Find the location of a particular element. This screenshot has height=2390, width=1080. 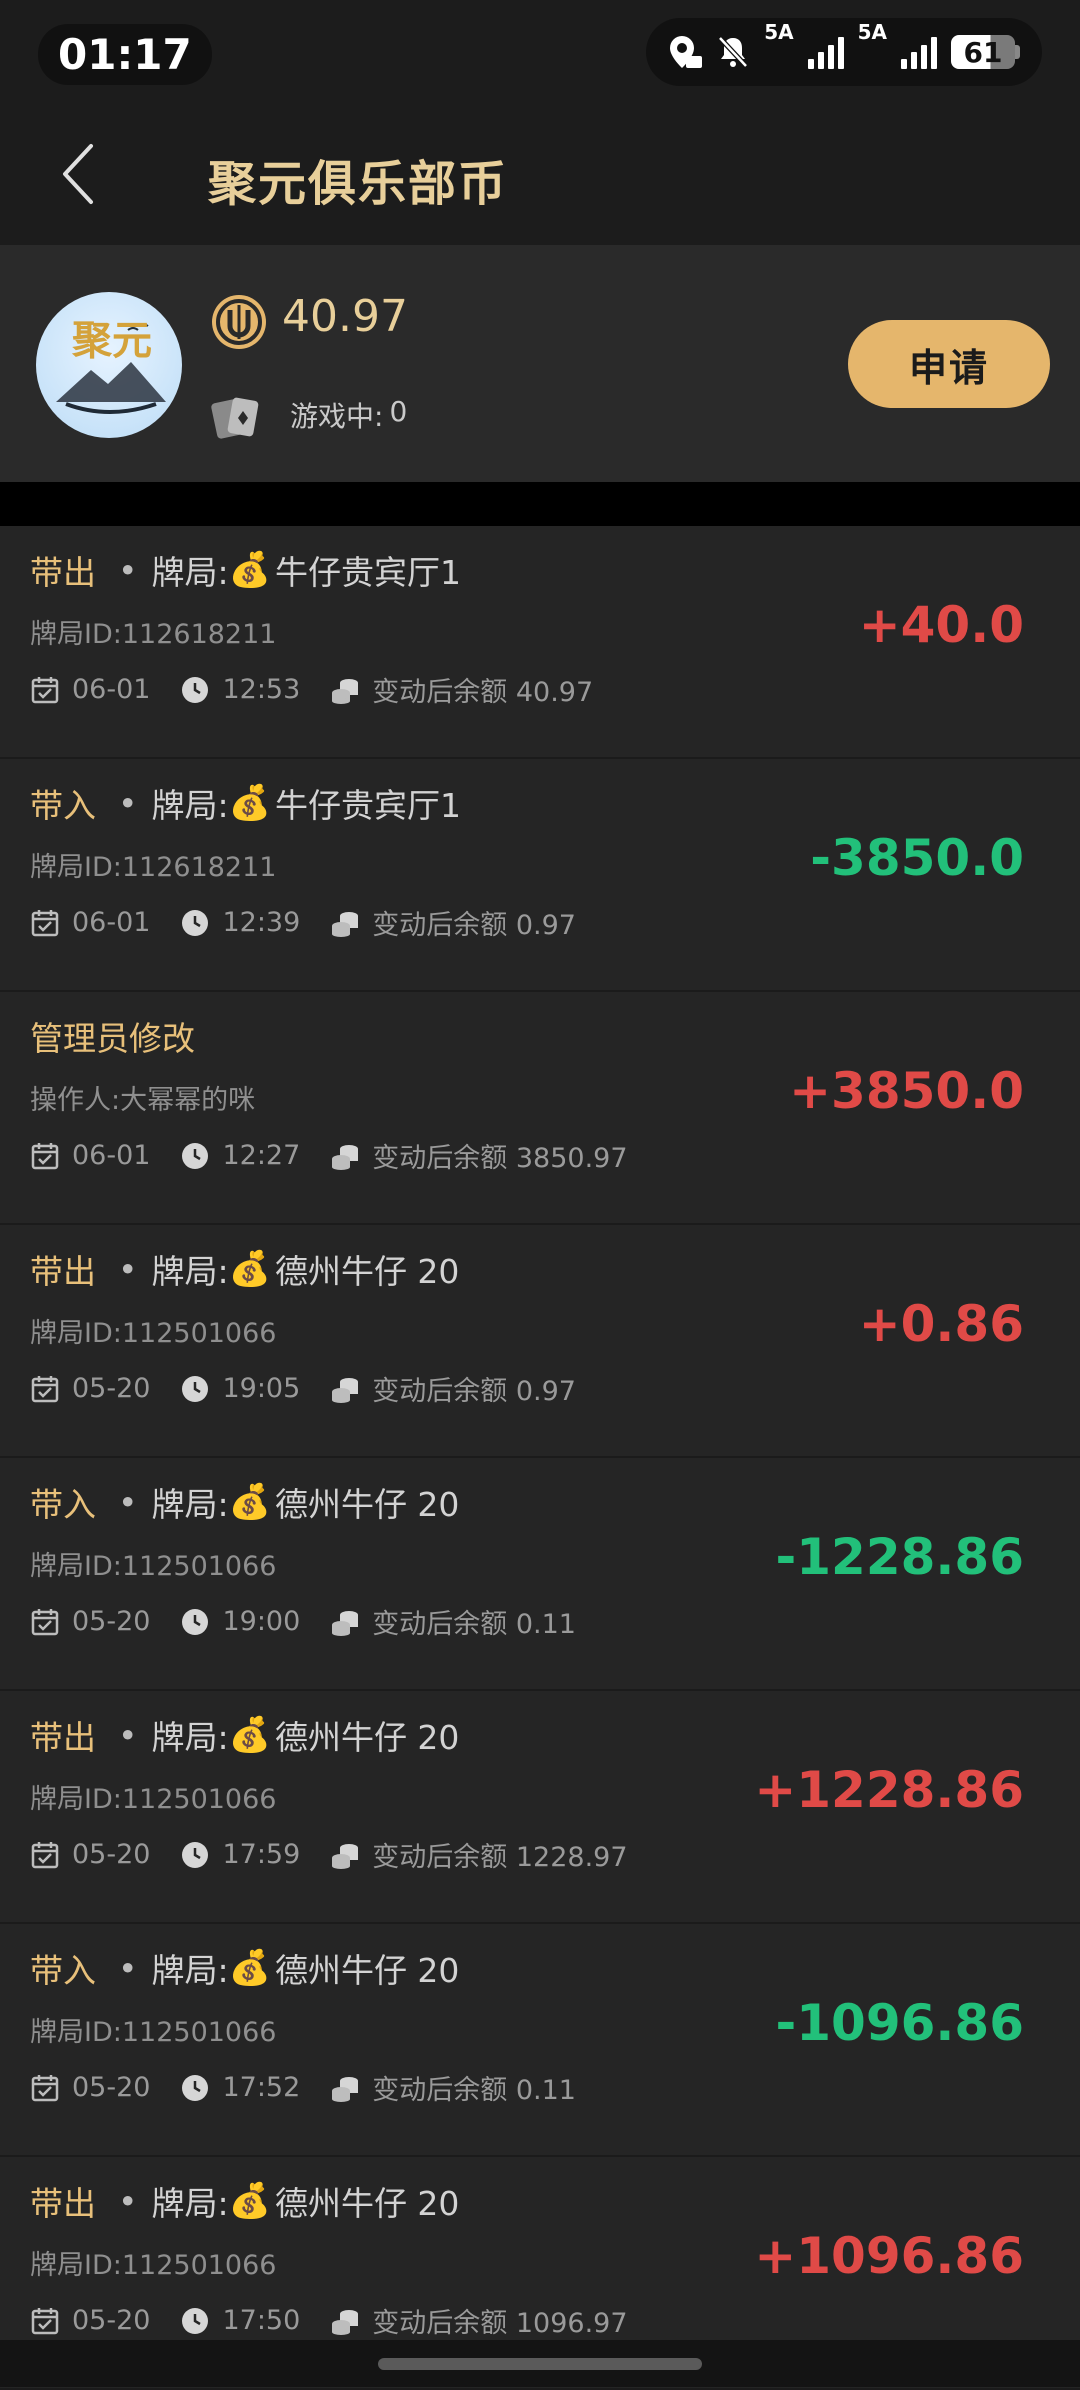

avatar-text: 聚元 is located at coordinates (111, 340).